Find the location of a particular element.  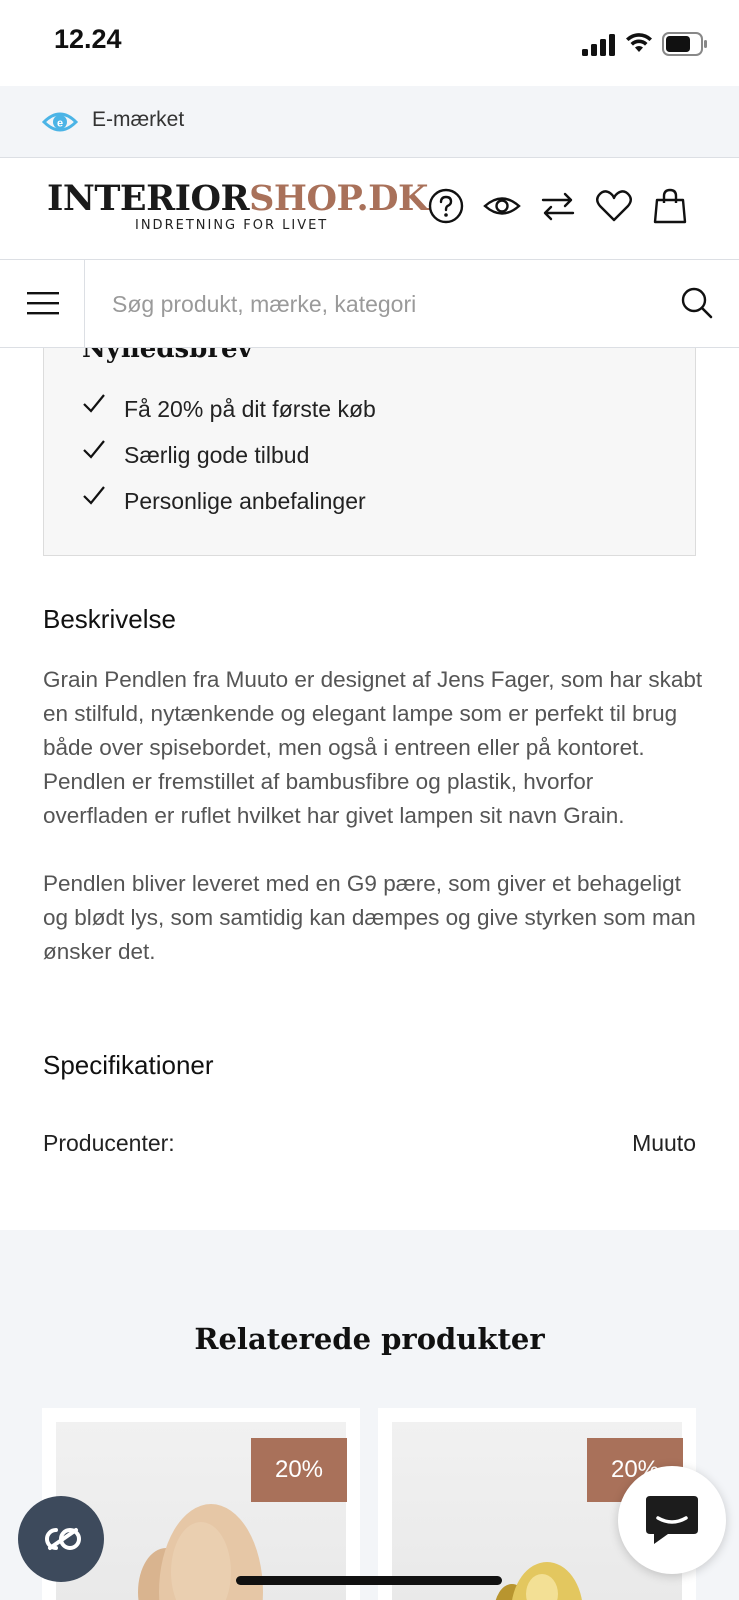

compare-icon is located at coordinates (558, 206).